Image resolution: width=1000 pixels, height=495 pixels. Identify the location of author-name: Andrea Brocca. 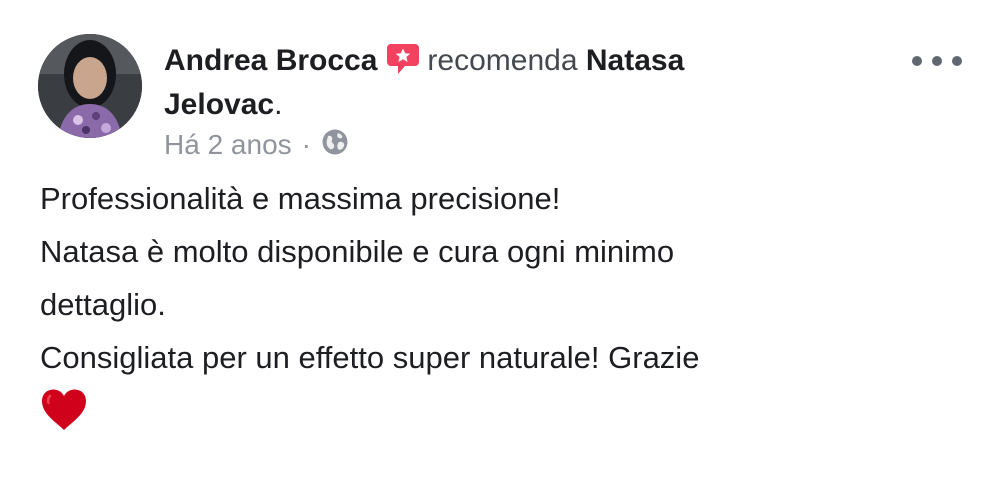
(270, 60).